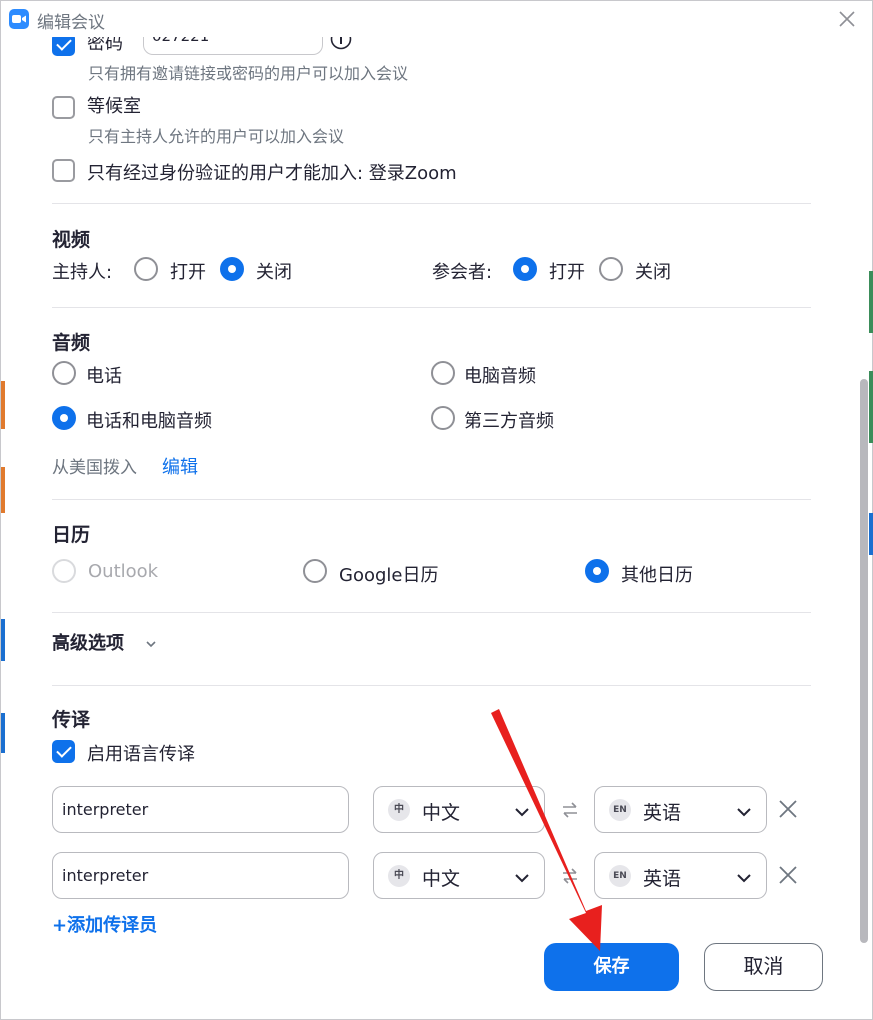 Image resolution: width=873 pixels, height=1020 pixels. What do you see at coordinates (272, 173) in the screenshot?
I see `authenticated-users-label: 只有经过身份验证的用户才能加入: 登录Zoom` at bounding box center [272, 173].